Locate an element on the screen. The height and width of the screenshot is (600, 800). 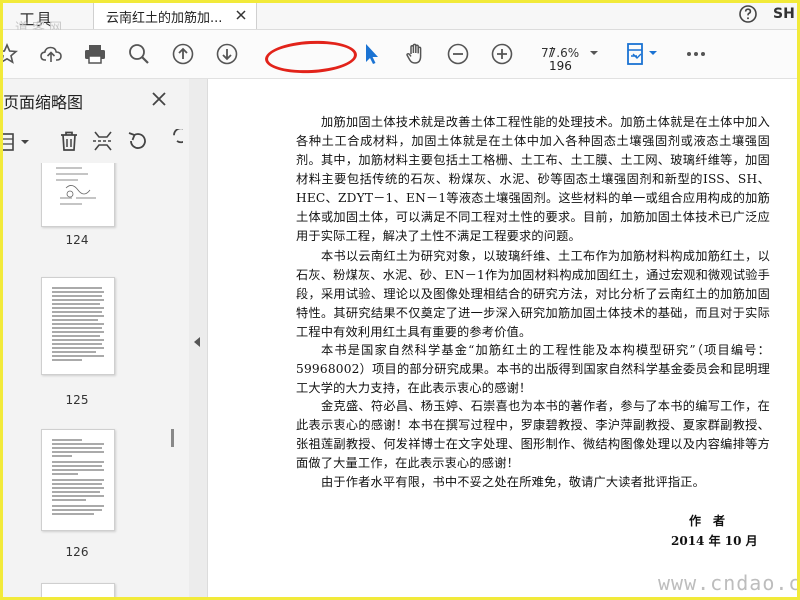
star-icon is located at coordinates (9, 54).